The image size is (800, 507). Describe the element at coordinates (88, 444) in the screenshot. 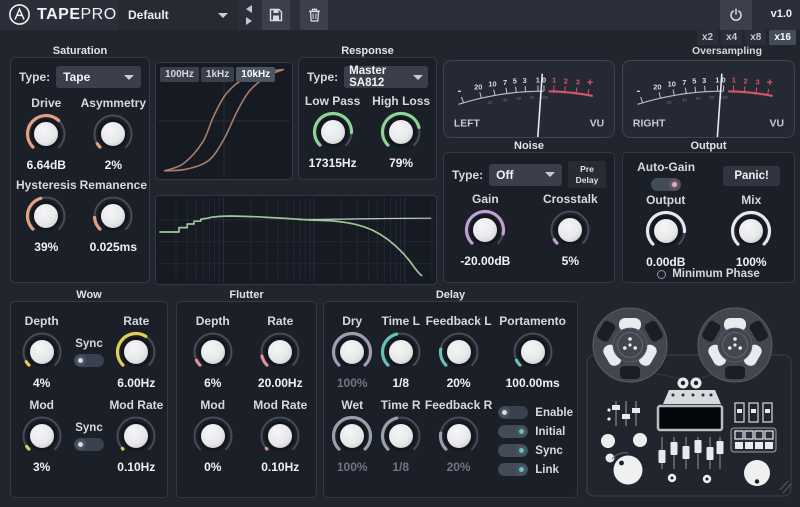

I see `wow-mod-sync-toggle` at that location.